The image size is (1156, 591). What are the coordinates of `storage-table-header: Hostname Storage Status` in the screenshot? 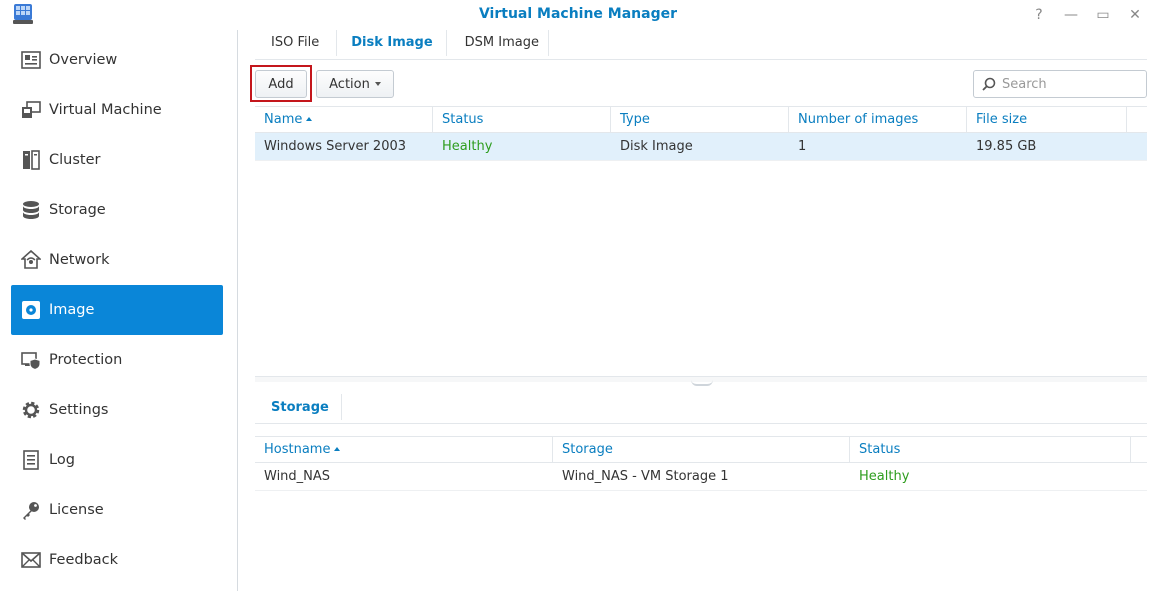 It's located at (701, 449).